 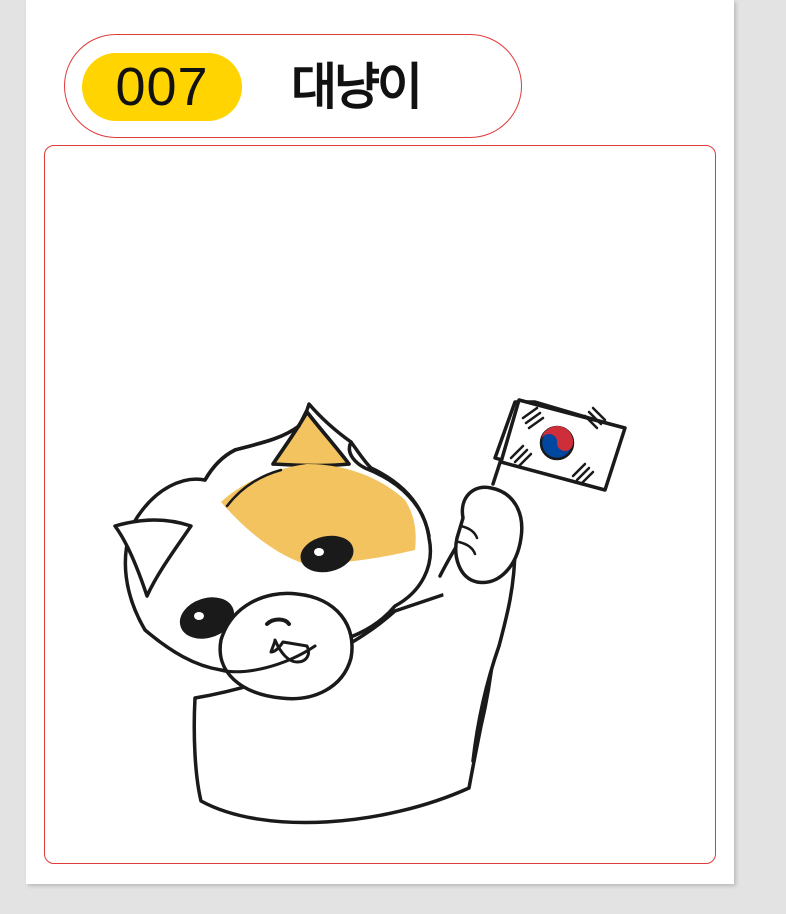 What do you see at coordinates (560, 445) in the screenshot?
I see `korean-flag-icon` at bounding box center [560, 445].